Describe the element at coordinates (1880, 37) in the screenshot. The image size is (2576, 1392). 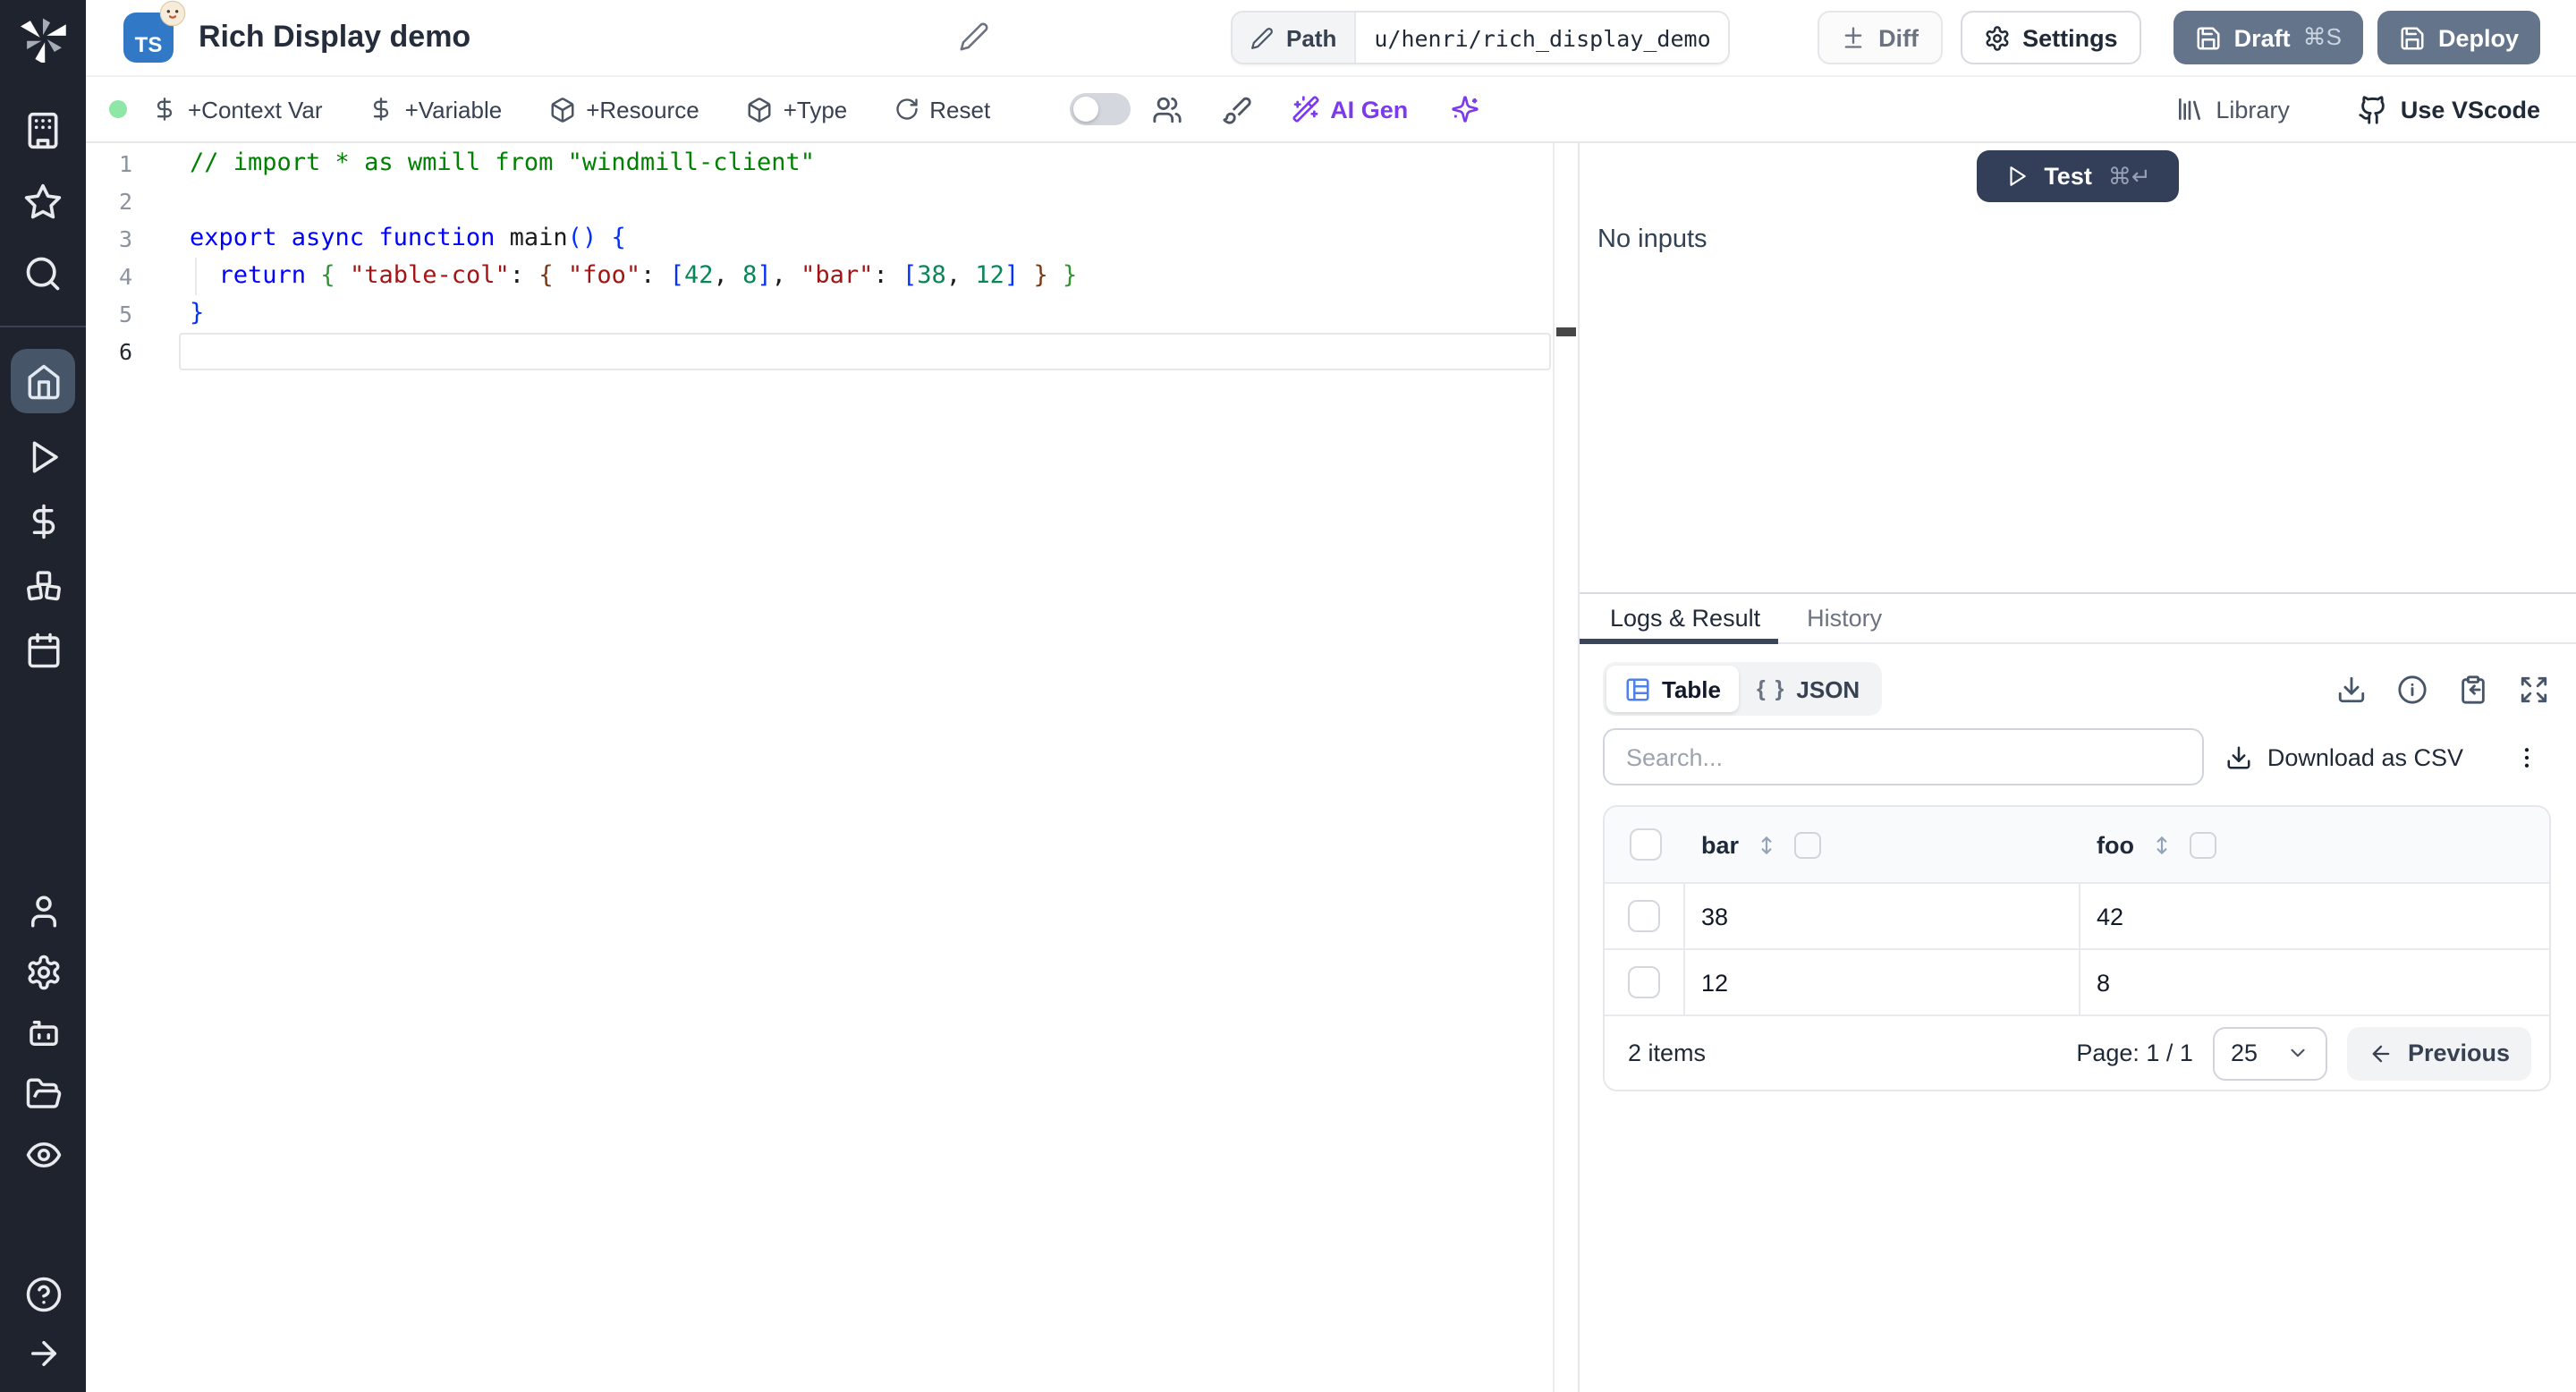
I see `diff-button: Diff` at that location.